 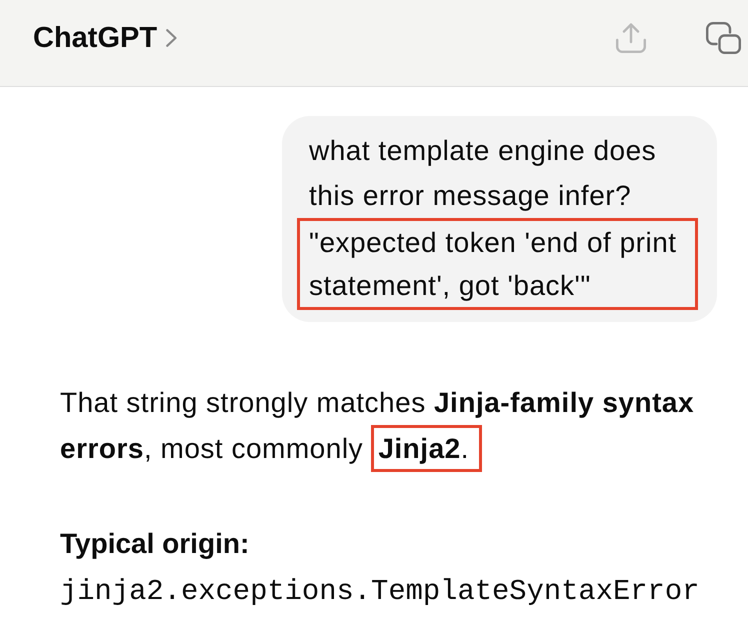 I want to click on model-selector-button: ChatGPT, so click(x=105, y=38).